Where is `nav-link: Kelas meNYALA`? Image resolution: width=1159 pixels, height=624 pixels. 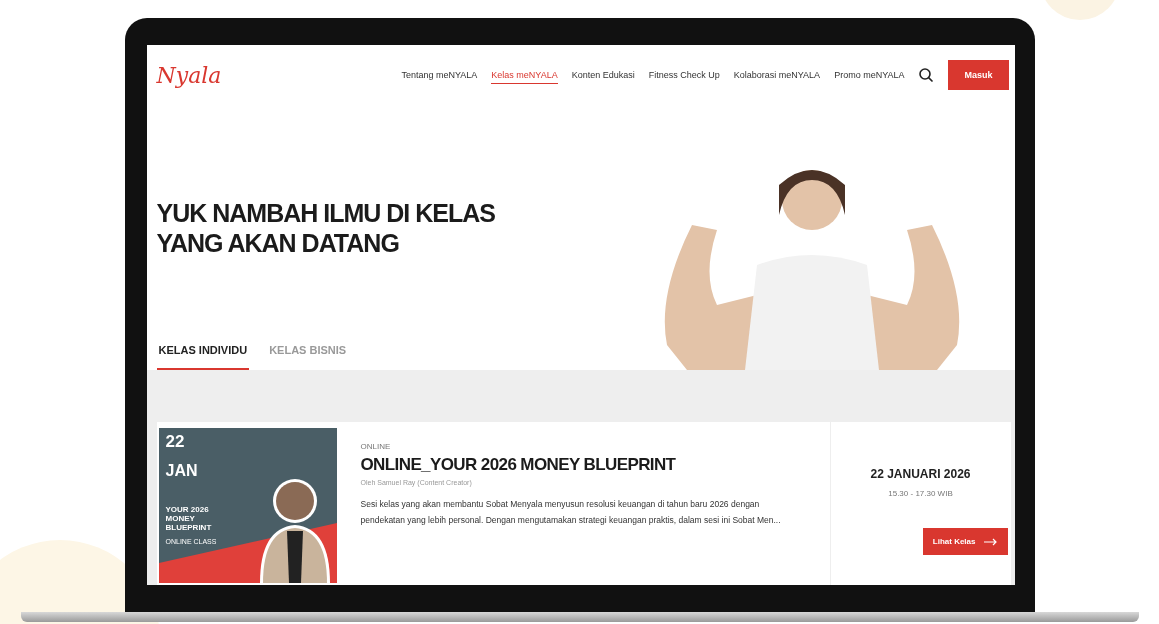
nav-link: Kelas meNYALA is located at coordinates (524, 75).